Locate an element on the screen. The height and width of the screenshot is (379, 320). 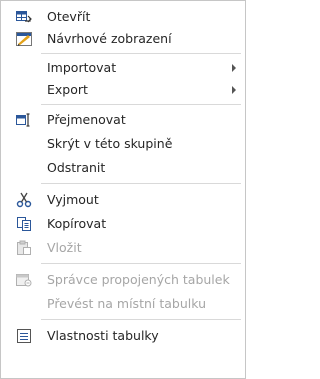
menu-item-label: Kopírovat is located at coordinates (77, 223).